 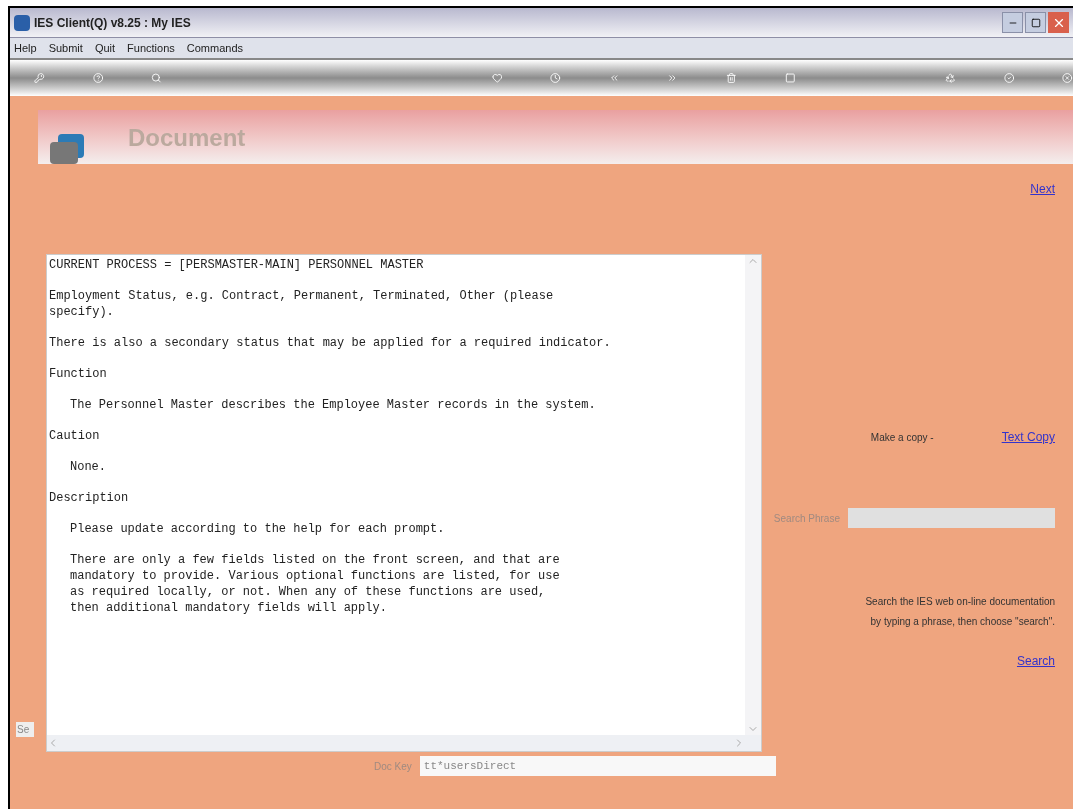 I want to click on menu-item: Submit, so click(x=65, y=48).